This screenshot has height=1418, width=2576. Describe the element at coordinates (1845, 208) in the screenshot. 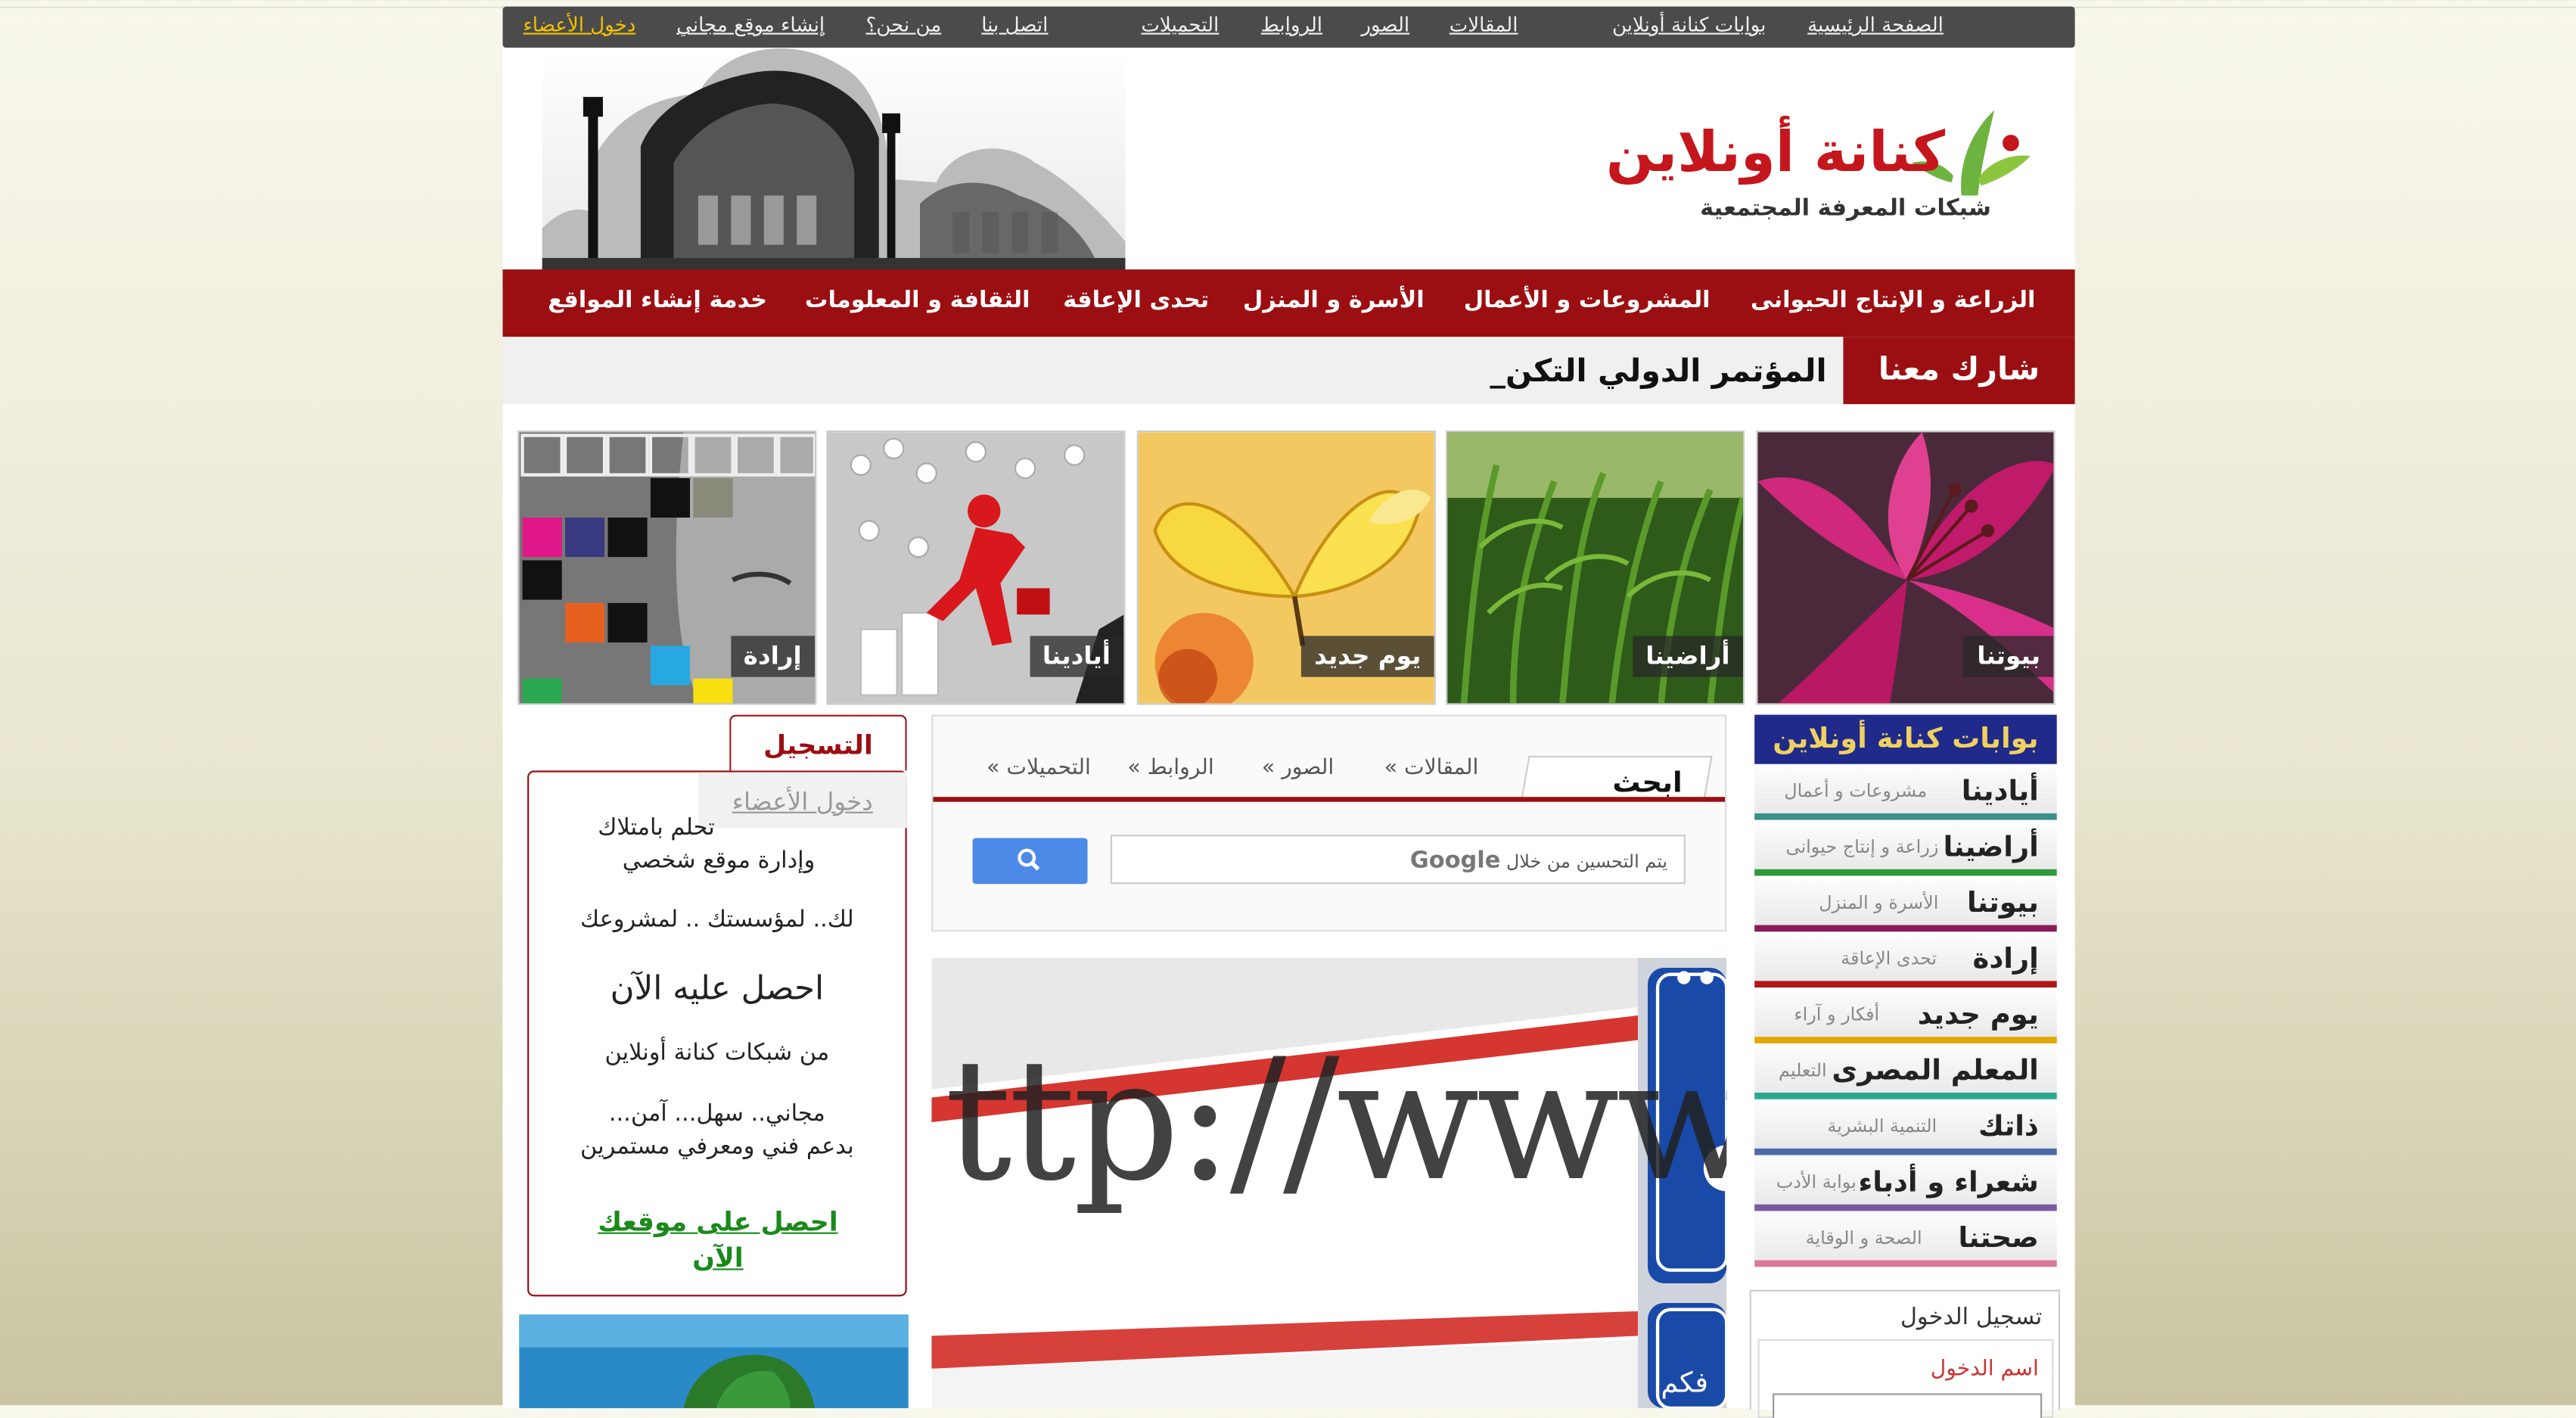

I see `logo-subtitle: شبكات المعرفة المجتمعية` at that location.